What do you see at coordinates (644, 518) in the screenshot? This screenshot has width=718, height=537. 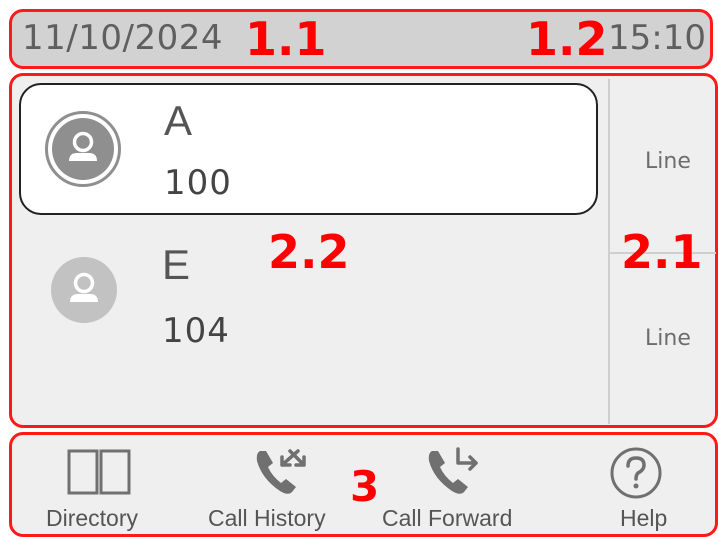 I see `help-label: Help` at bounding box center [644, 518].